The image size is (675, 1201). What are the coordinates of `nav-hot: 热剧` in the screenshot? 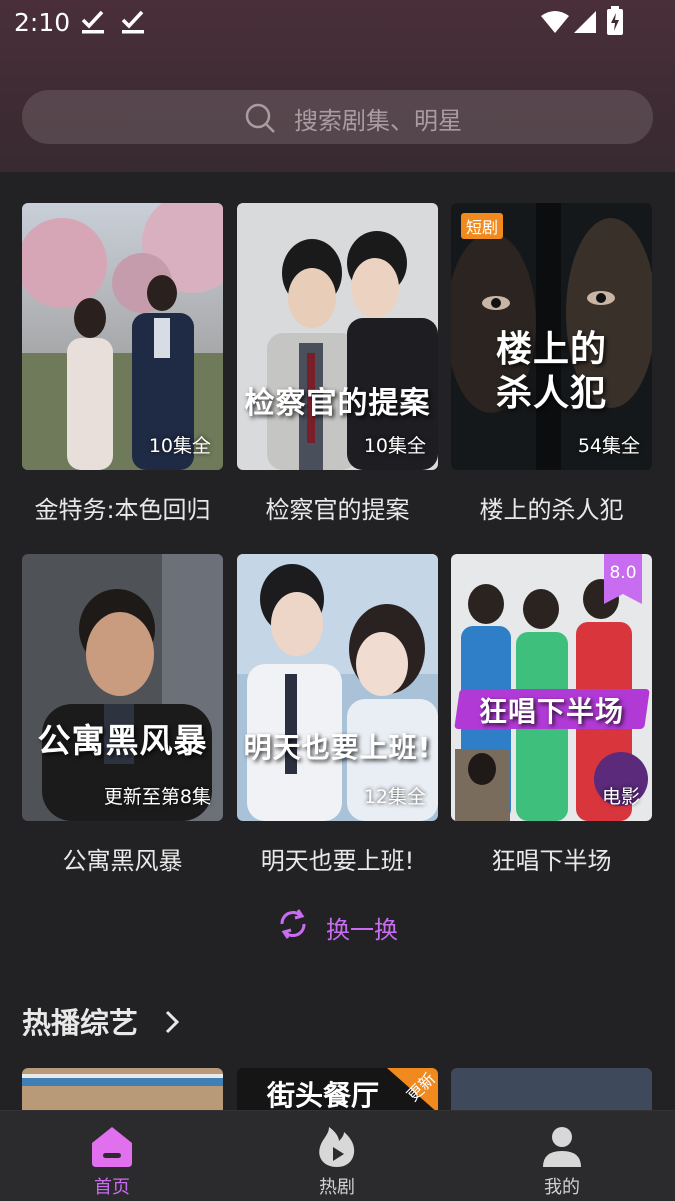 It's located at (337, 1156).